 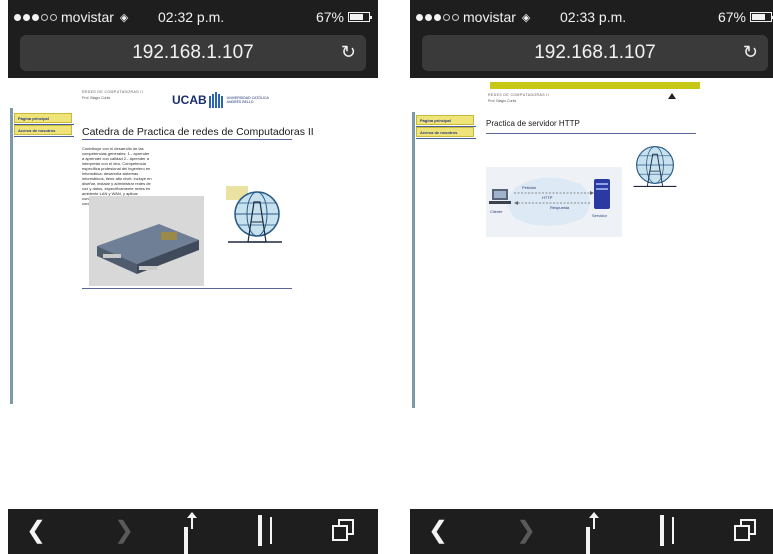 What do you see at coordinates (599, 215) in the screenshot?
I see `diagram-server-label: Servidor` at bounding box center [599, 215].